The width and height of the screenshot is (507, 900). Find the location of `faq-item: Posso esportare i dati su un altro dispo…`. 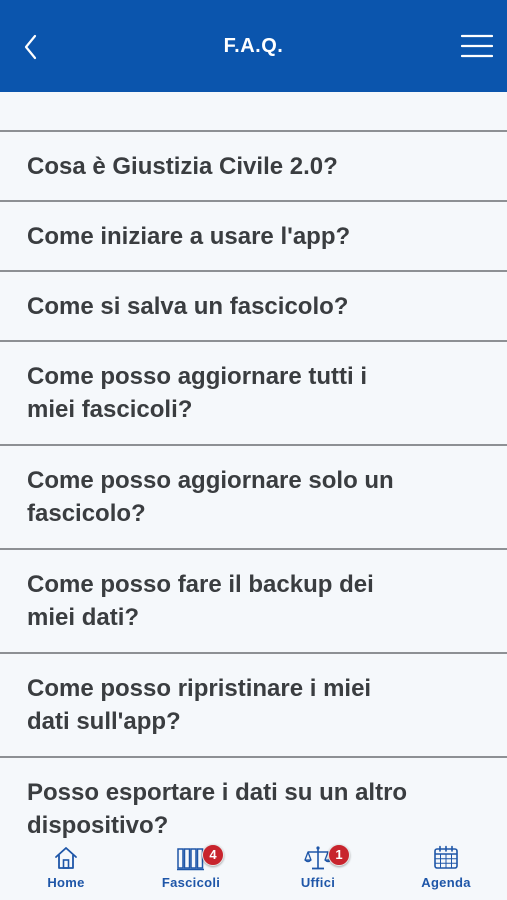

faq-item: Posso esportare i dati su un altro dispo… is located at coordinates (253, 800).